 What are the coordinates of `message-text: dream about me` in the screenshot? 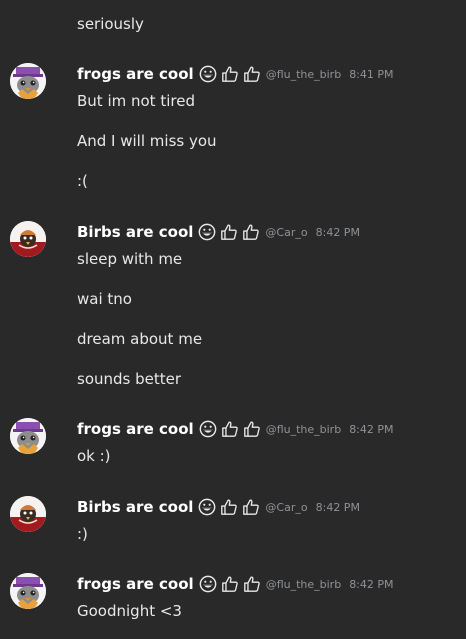 It's located at (140, 339).